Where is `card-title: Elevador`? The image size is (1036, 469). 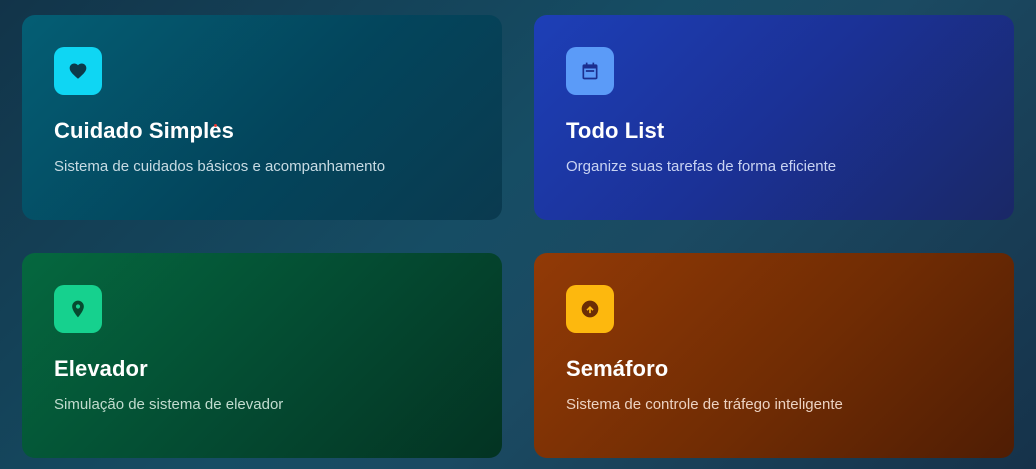
card-title: Elevador is located at coordinates (101, 368).